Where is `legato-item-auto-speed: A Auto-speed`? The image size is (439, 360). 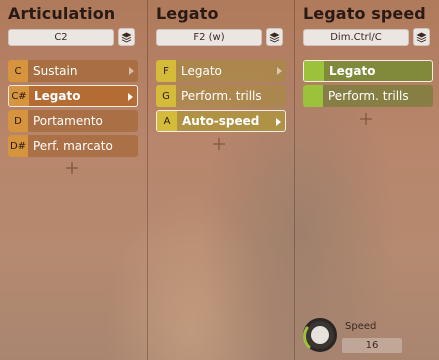
legato-item-auto-speed: A Auto-speed is located at coordinates (221, 121).